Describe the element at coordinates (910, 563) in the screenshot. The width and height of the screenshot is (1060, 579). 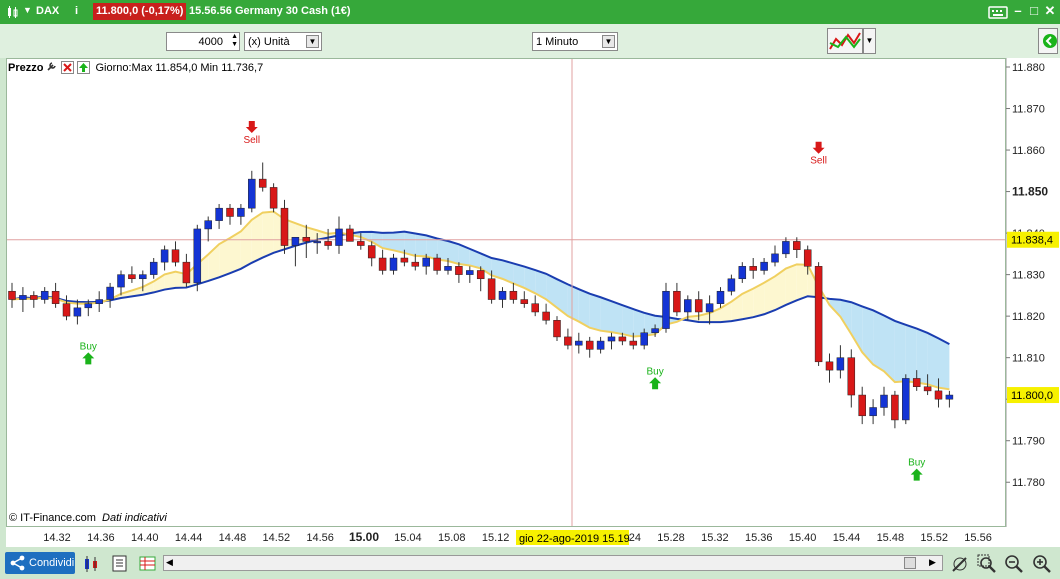
I see `scroll-thumb` at that location.